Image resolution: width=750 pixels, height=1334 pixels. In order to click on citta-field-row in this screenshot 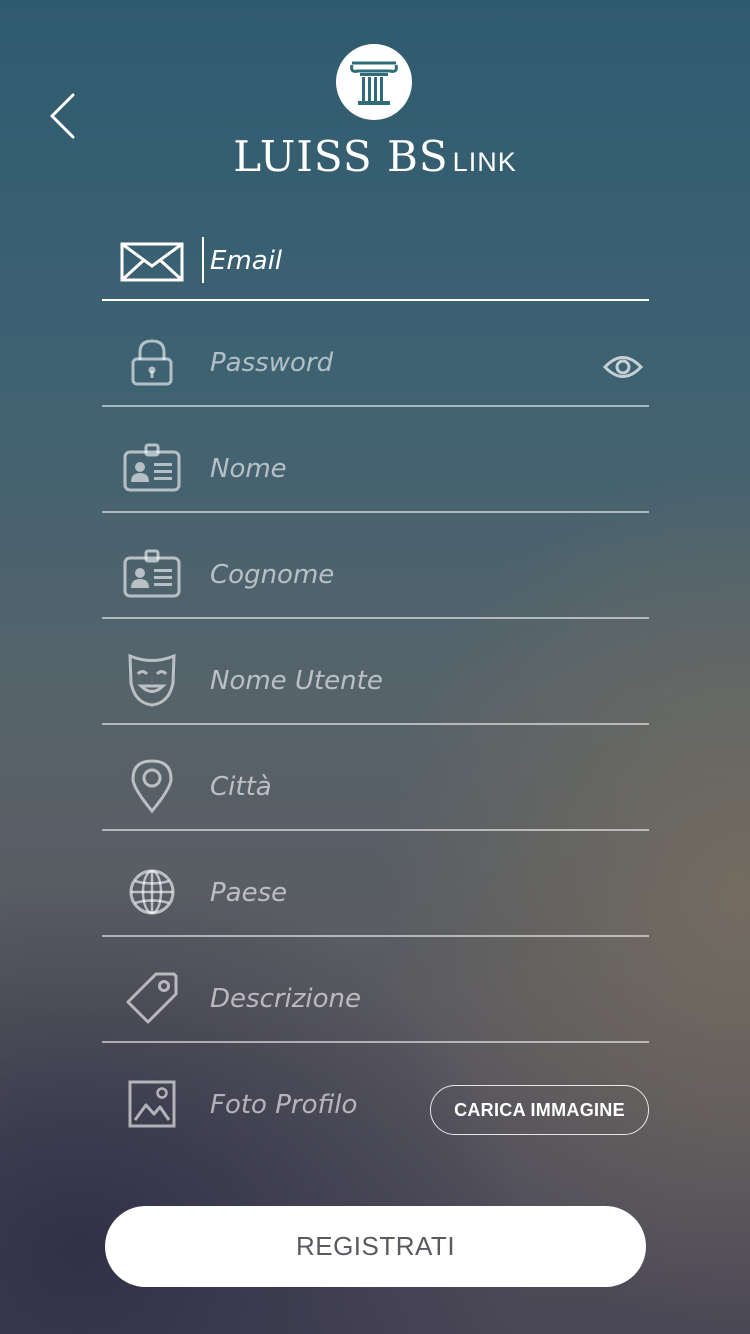, I will do `click(375, 778)`.